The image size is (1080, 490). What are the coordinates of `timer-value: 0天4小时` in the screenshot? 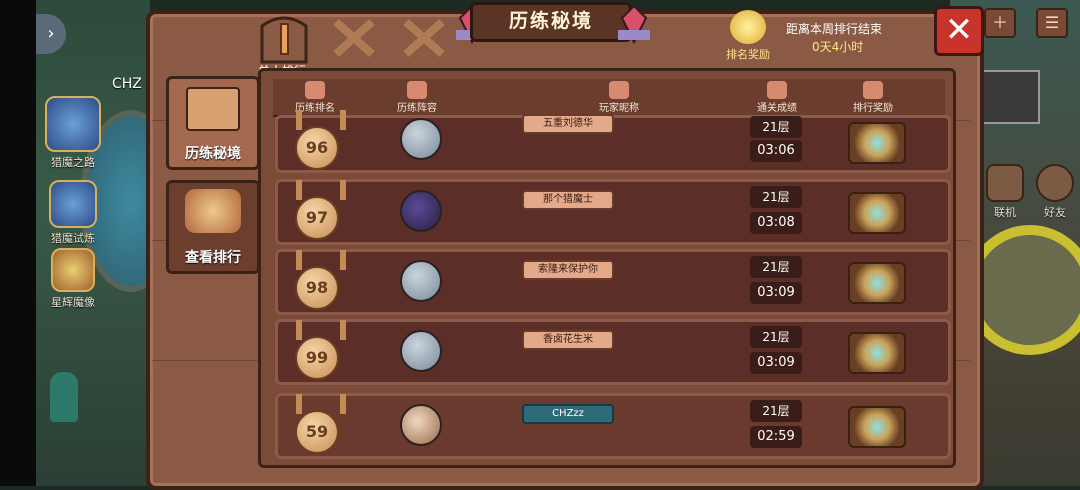 It's located at (838, 47).